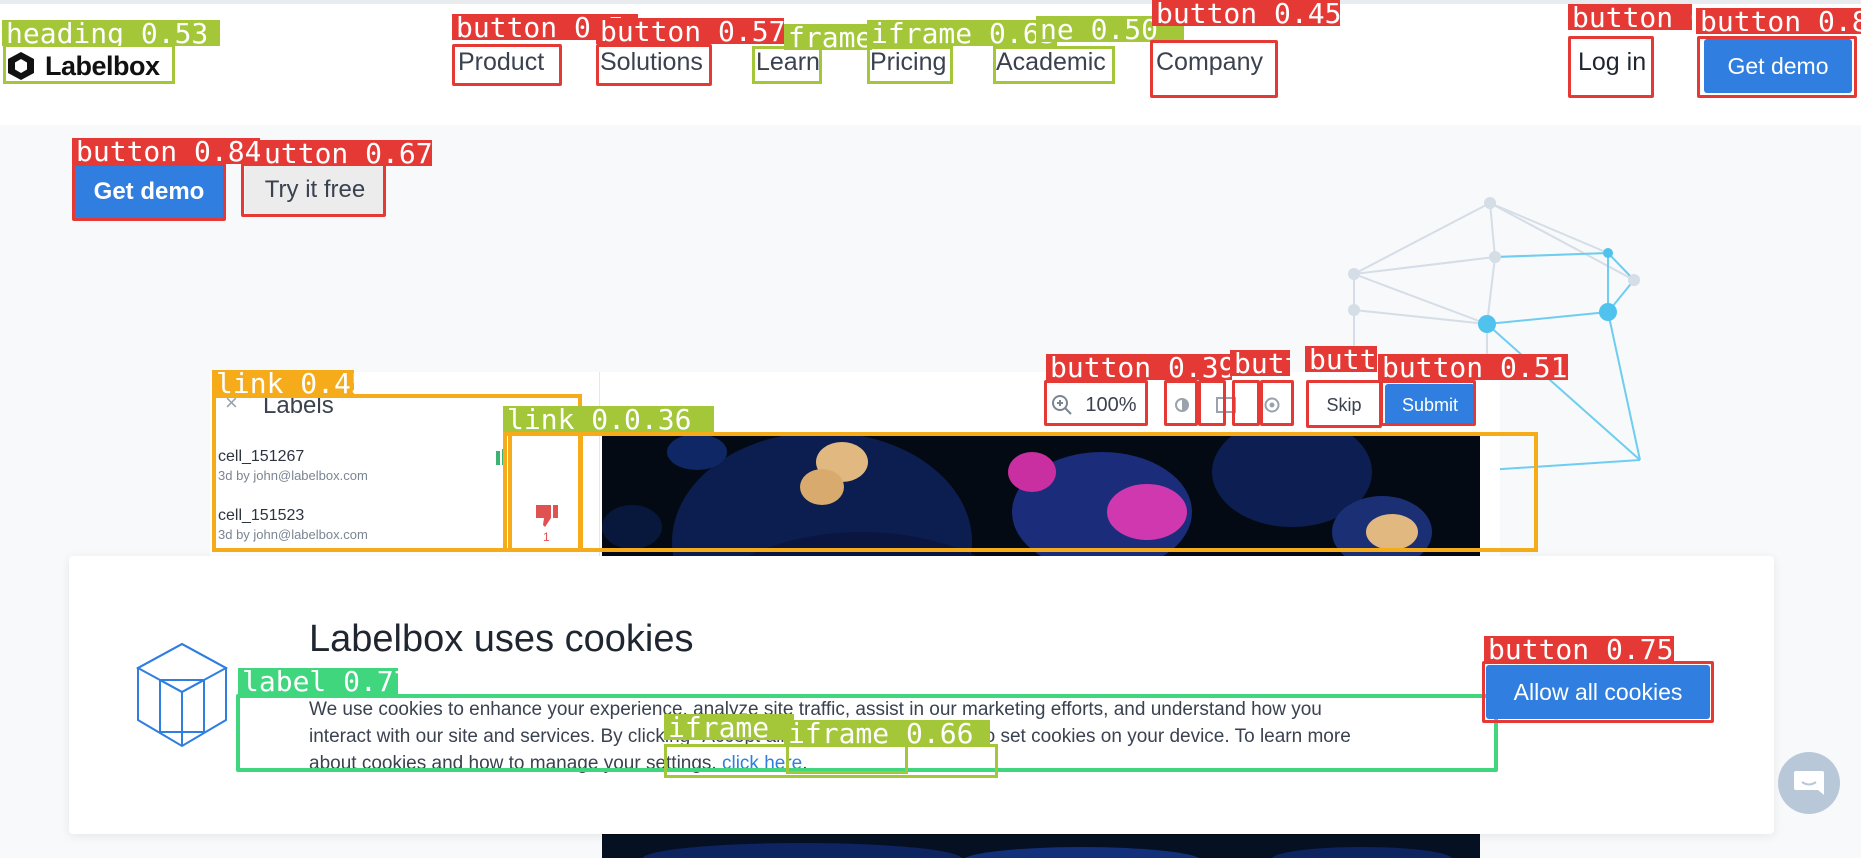 Image resolution: width=1861 pixels, height=858 pixels. Describe the element at coordinates (1778, 21) in the screenshot. I see `detect-tag-get-demo: button 0.8` at that location.